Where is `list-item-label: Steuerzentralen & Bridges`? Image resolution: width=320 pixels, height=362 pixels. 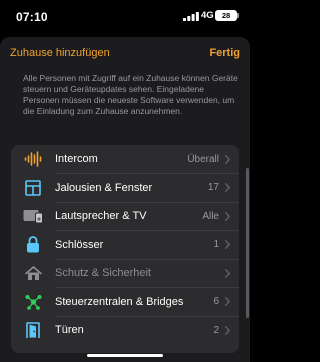
list-item-label: Steuerzentralen & Bridges is located at coordinates (119, 301).